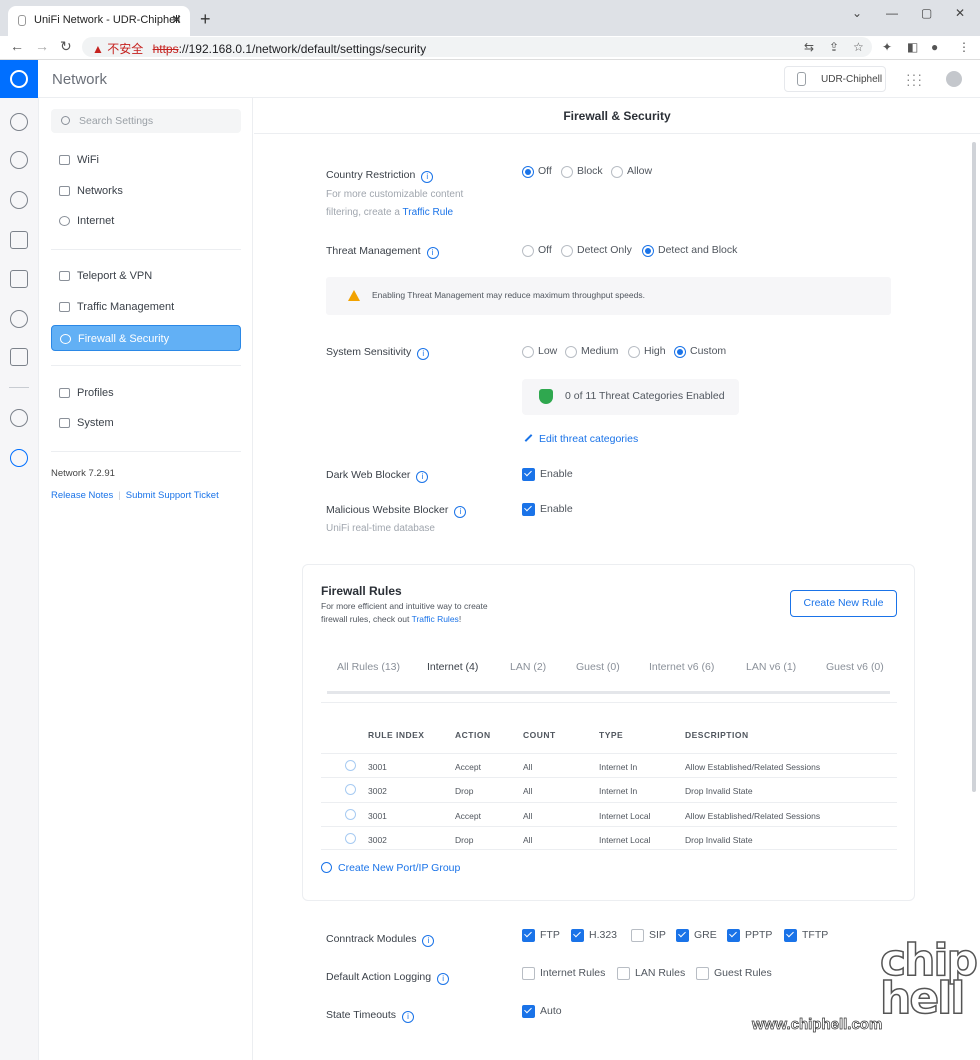 This screenshot has width=980, height=1060. I want to click on conntrack-sip-checkbox: SIP, so click(648, 935).